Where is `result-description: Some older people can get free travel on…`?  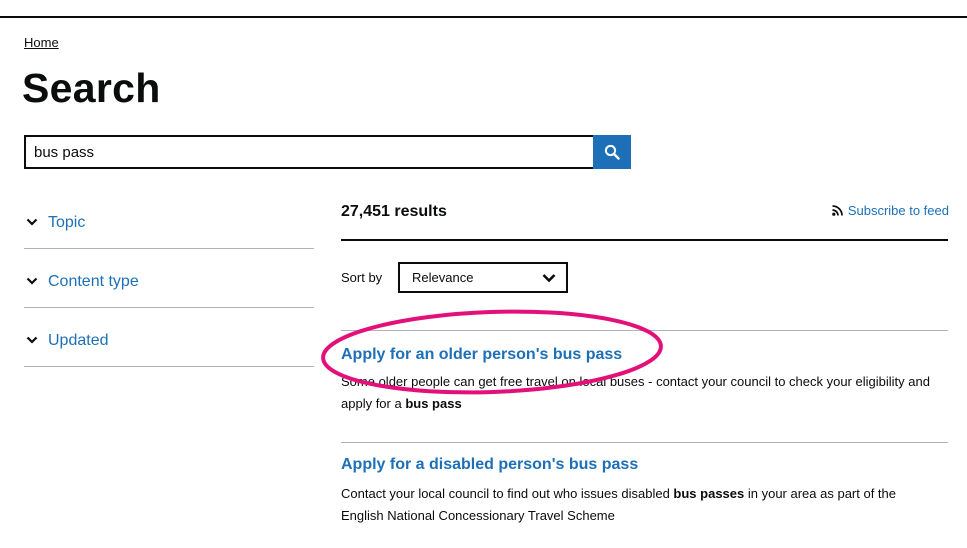 result-description: Some older people can get free travel on… is located at coordinates (641, 393).